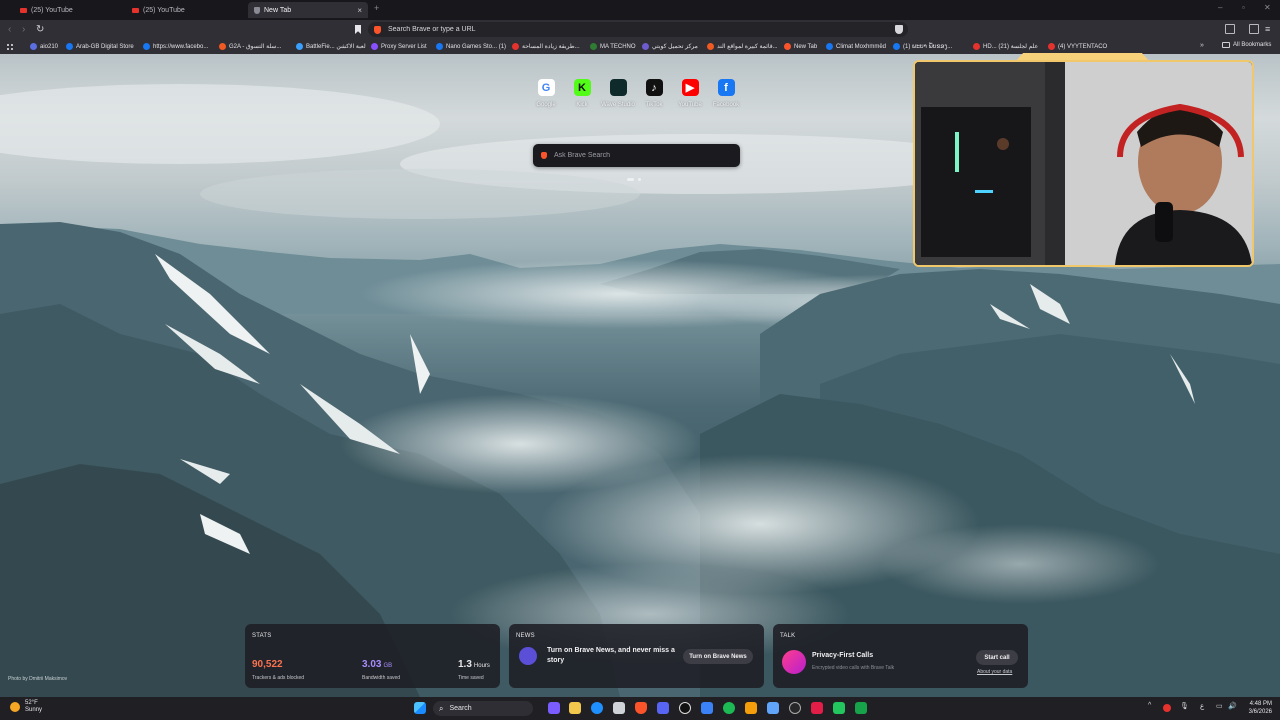  Describe the element at coordinates (1256, 708) in the screenshot. I see `system-clock: 4:48 PM 3/6/2026` at that location.